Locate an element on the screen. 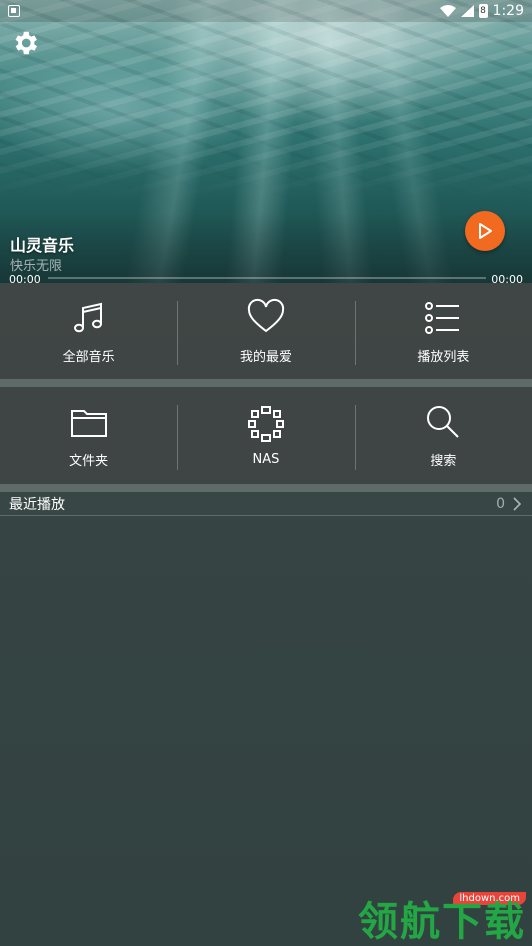 The image size is (532, 946). heart-icon is located at coordinates (266, 315).